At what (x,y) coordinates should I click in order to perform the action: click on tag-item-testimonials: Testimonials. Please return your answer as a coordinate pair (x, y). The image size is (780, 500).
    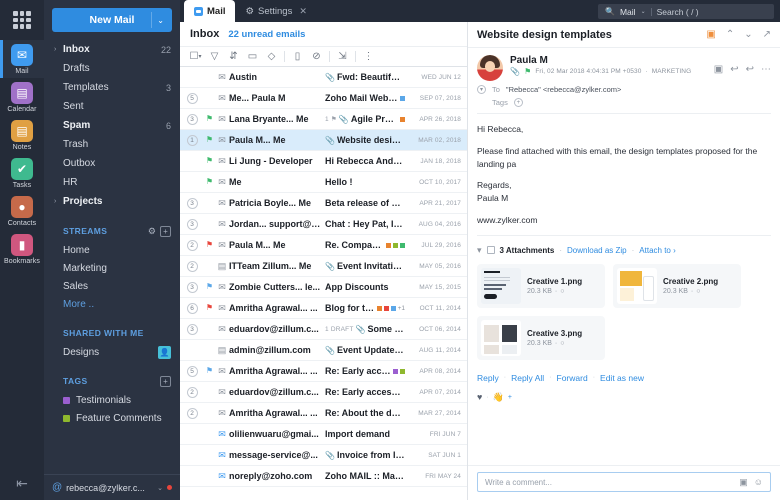
    Looking at the image, I should click on (112, 400).